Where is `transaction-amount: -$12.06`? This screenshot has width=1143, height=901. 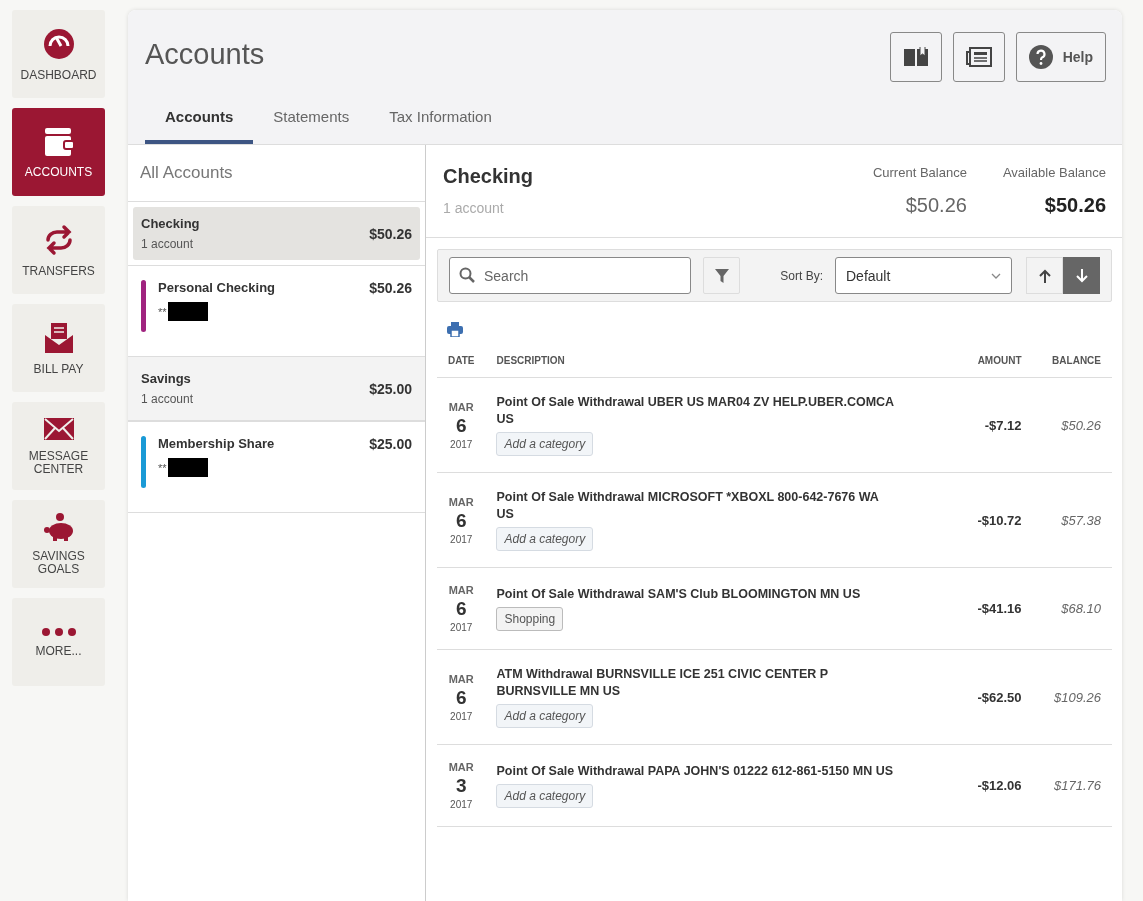 transaction-amount: -$12.06 is located at coordinates (995, 785).